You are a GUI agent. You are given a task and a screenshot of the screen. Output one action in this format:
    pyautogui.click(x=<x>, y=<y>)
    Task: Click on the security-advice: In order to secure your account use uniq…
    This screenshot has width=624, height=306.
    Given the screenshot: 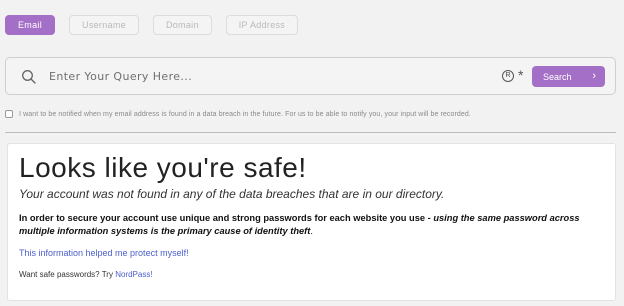 What is the action you would take?
    pyautogui.click(x=314, y=225)
    